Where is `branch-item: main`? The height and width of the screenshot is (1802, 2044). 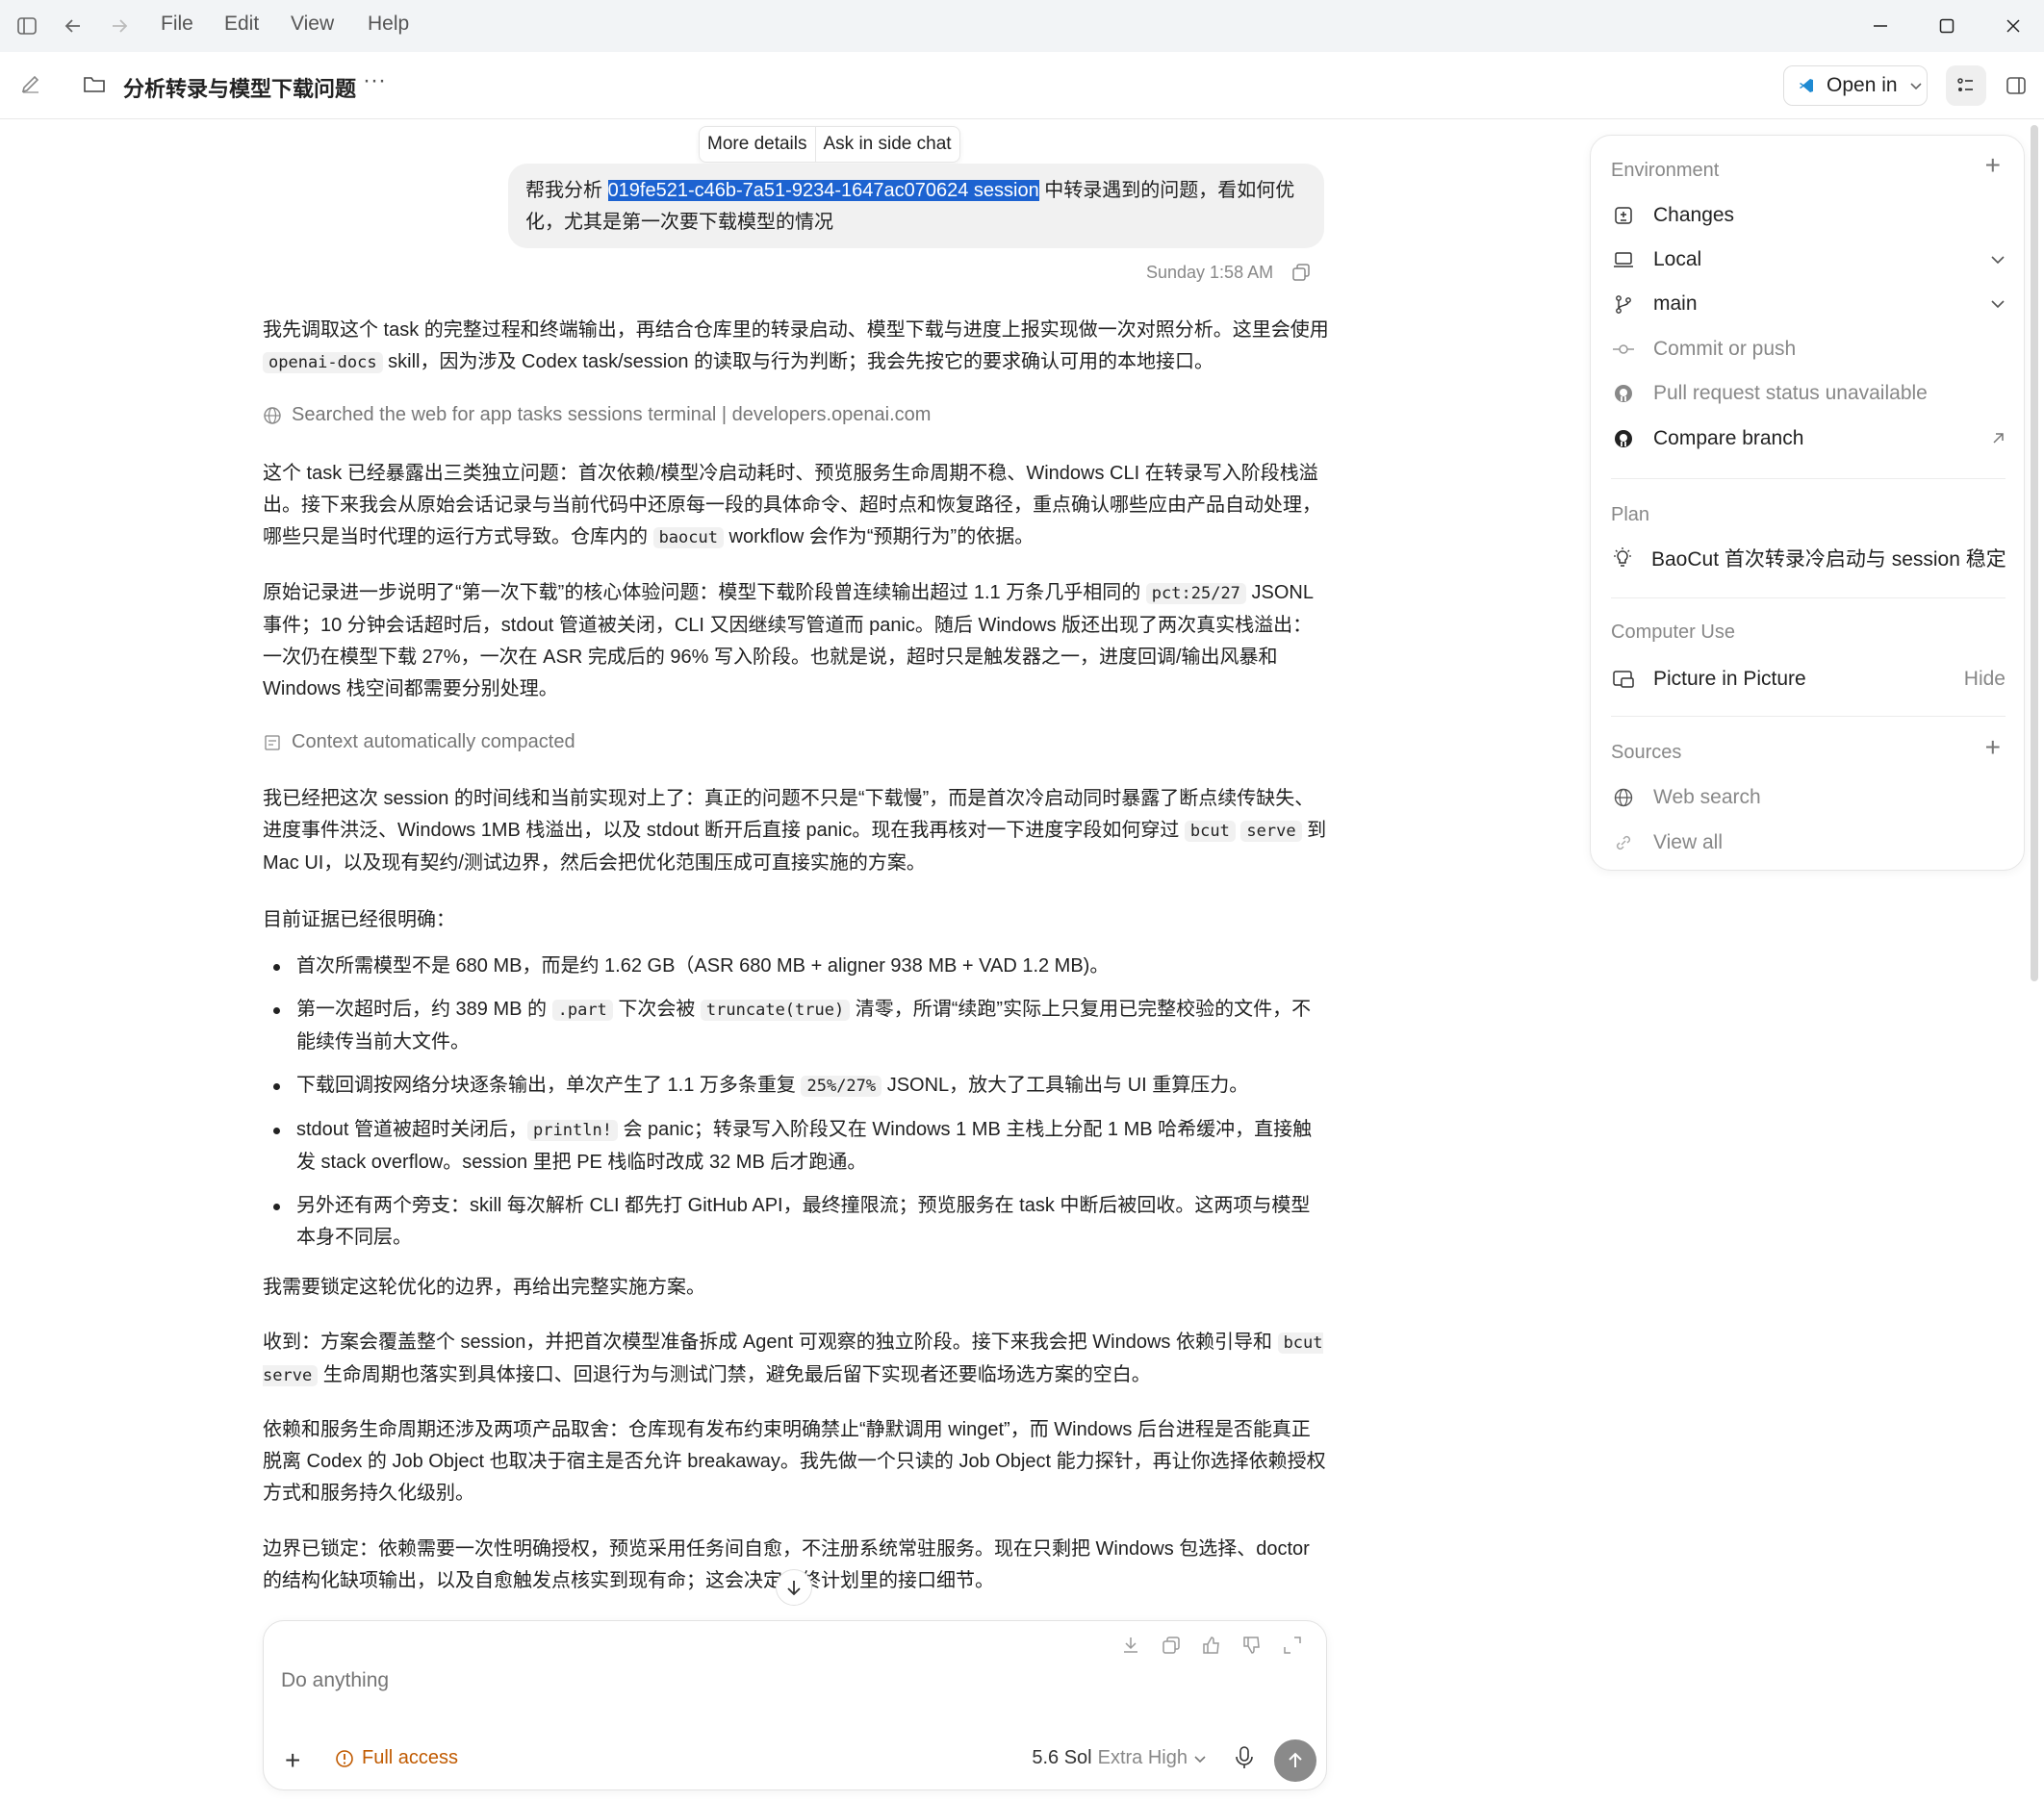 branch-item: main is located at coordinates (1808, 304).